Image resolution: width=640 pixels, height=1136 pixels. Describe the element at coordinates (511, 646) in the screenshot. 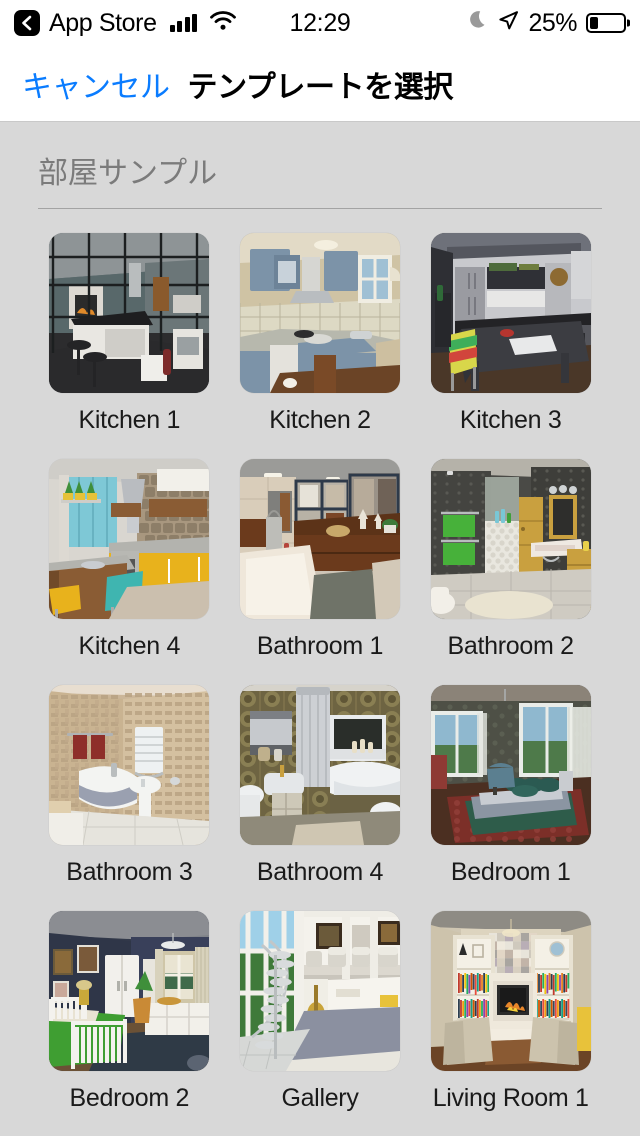

I see `template-label: Bathroom 2` at that location.